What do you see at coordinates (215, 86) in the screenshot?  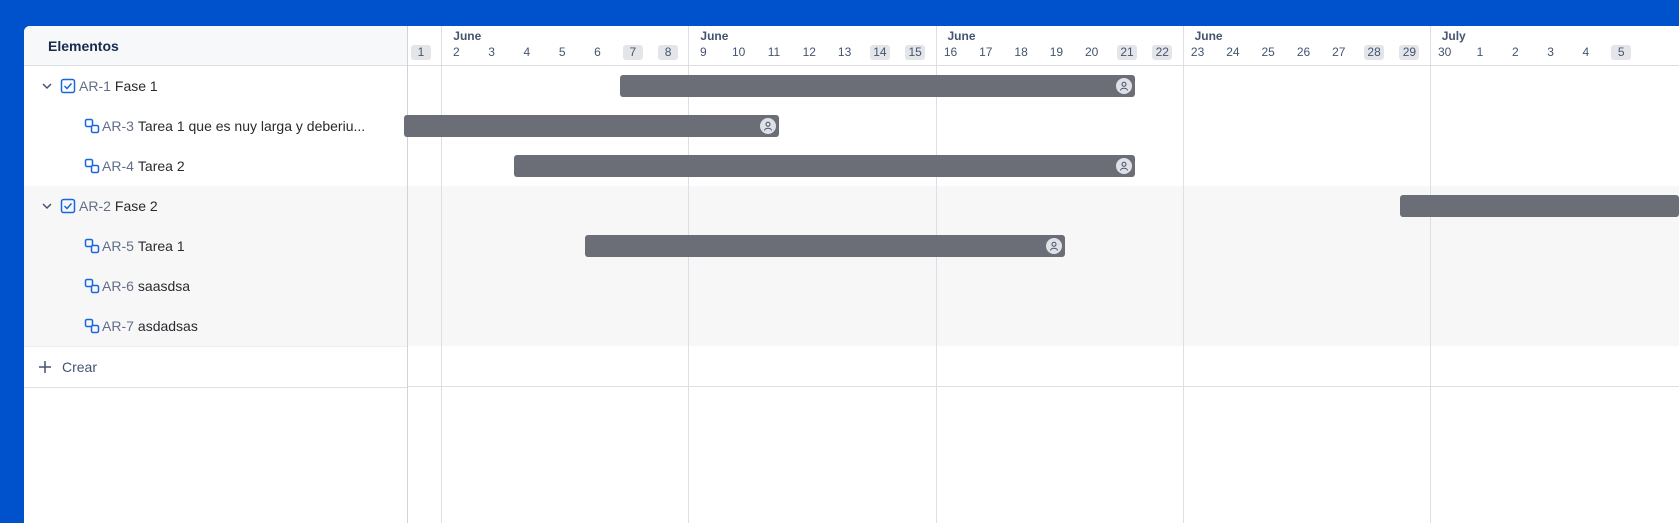 I see `list-item-epic: AR-1 Fase 1` at bounding box center [215, 86].